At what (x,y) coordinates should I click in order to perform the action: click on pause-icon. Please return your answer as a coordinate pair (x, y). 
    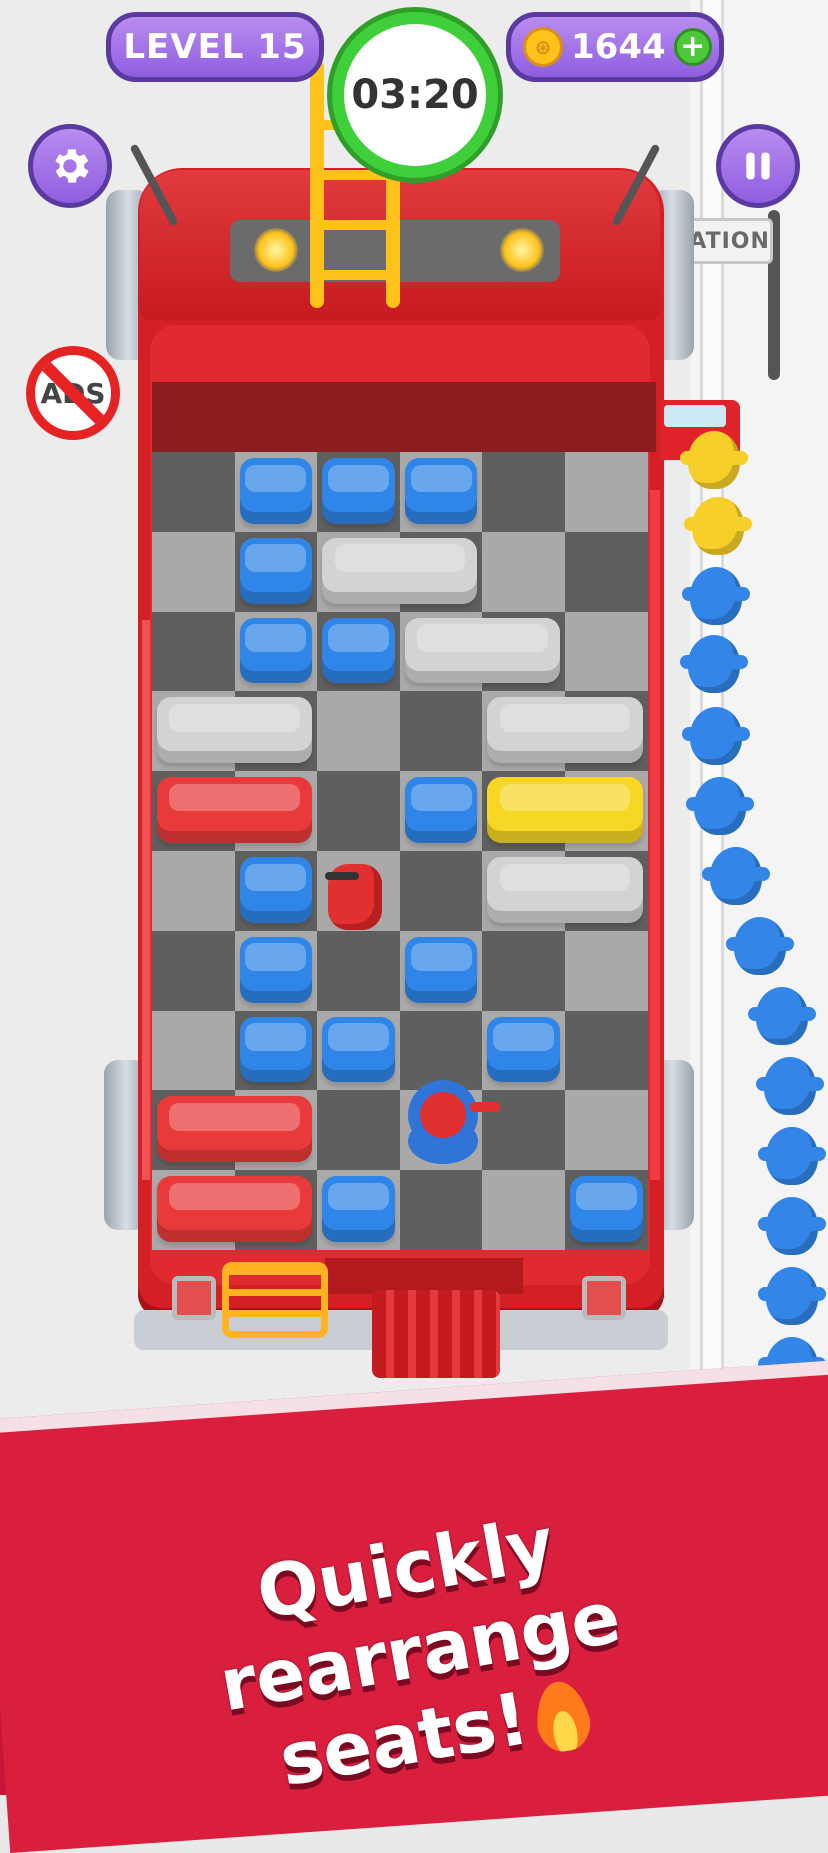
    Looking at the image, I should click on (758, 166).